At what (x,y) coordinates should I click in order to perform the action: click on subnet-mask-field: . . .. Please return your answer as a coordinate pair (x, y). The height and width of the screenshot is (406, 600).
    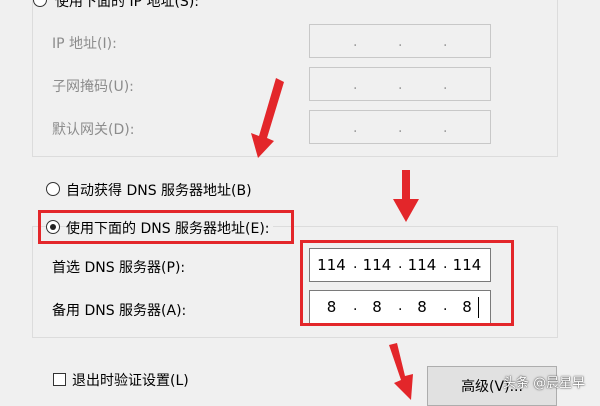
    Looking at the image, I should click on (400, 84).